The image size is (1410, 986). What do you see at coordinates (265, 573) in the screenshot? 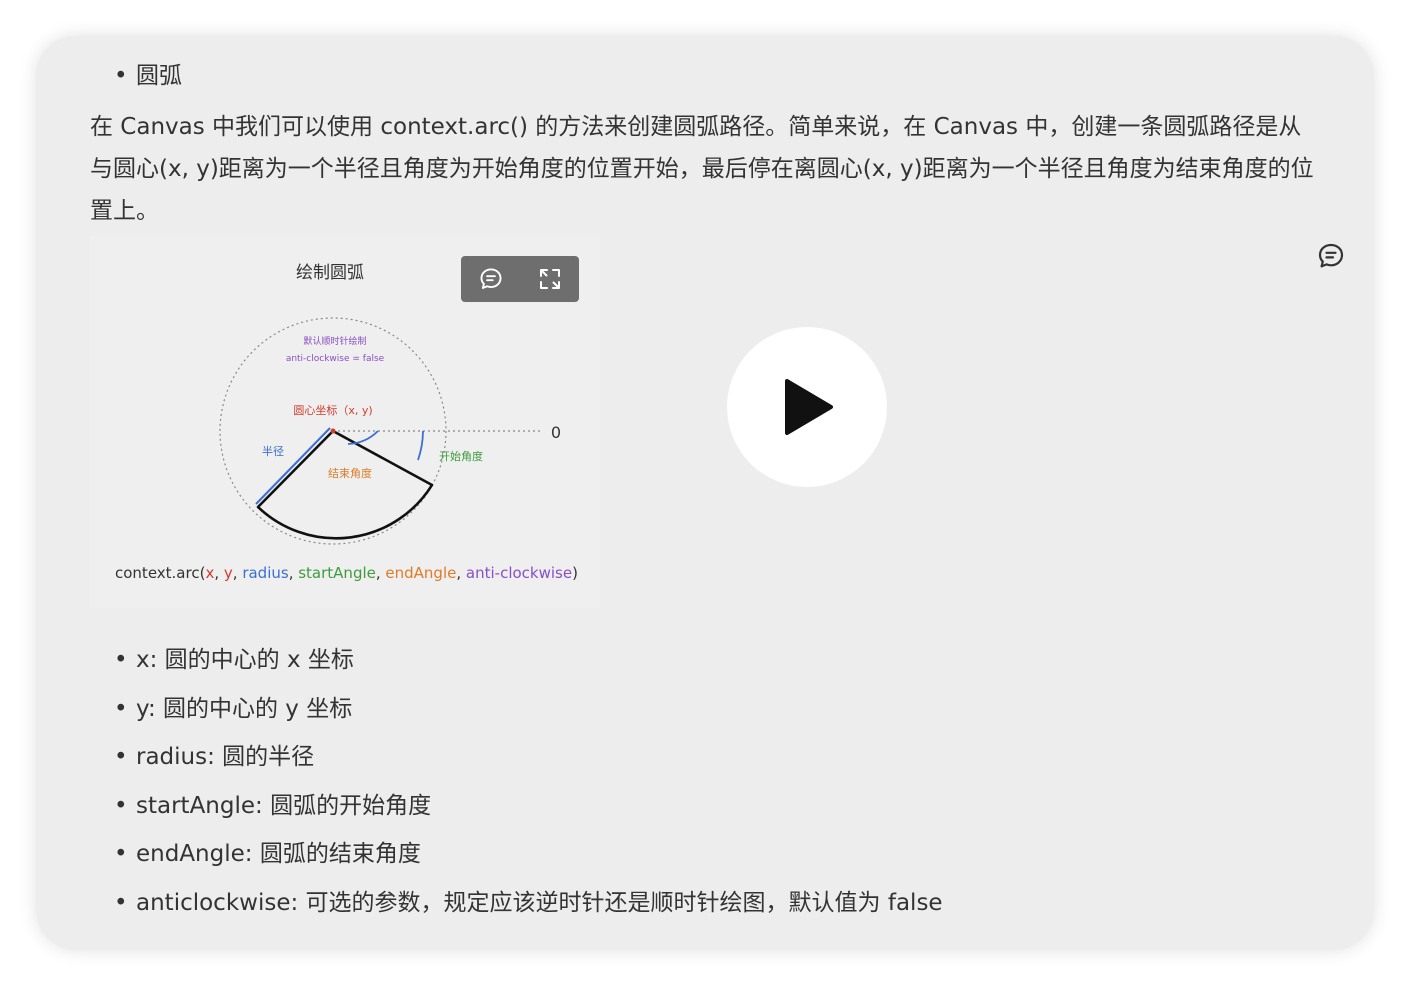
I see `sig-radius: radius` at bounding box center [265, 573].